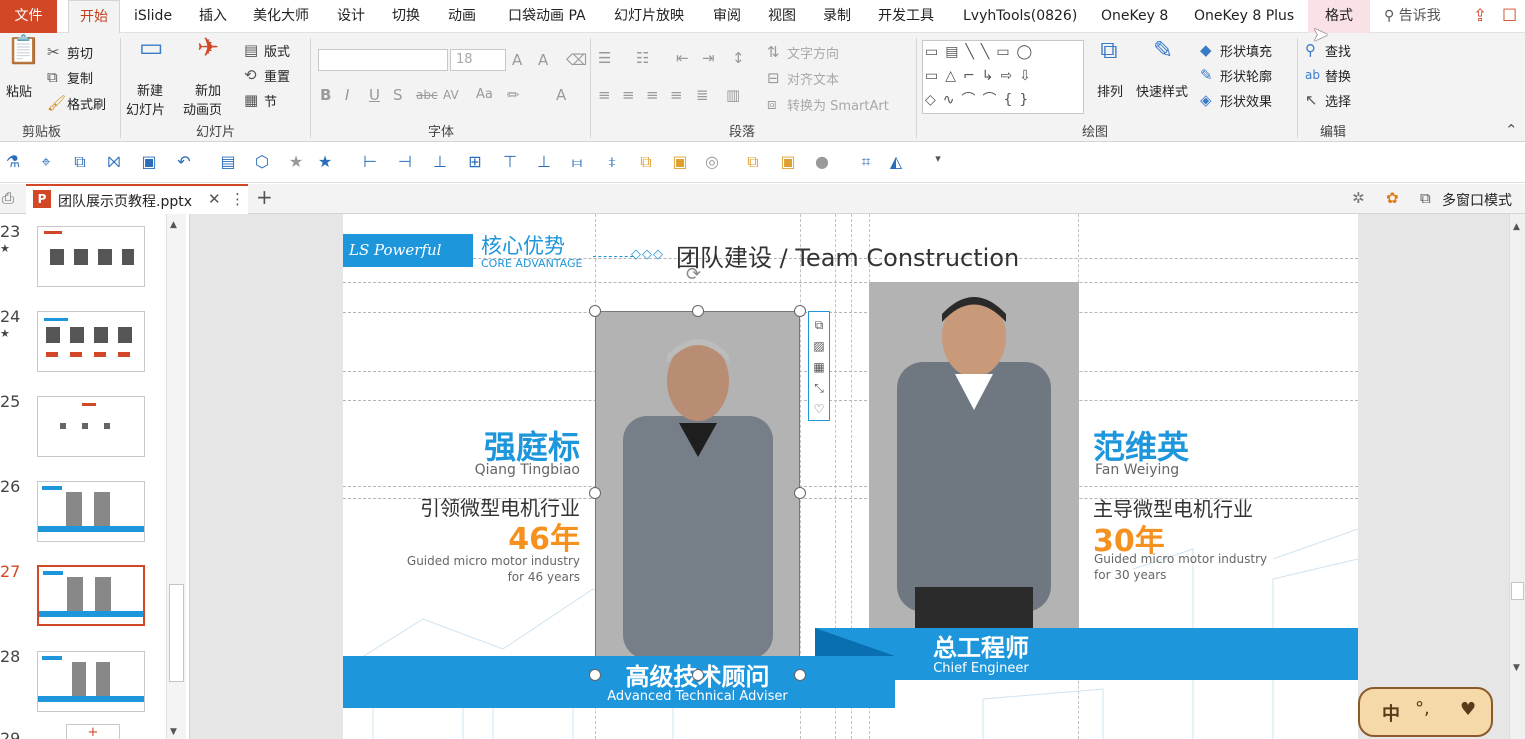  Describe the element at coordinates (981, 645) in the screenshot. I see `person2-role-cn: 总工程师` at that location.